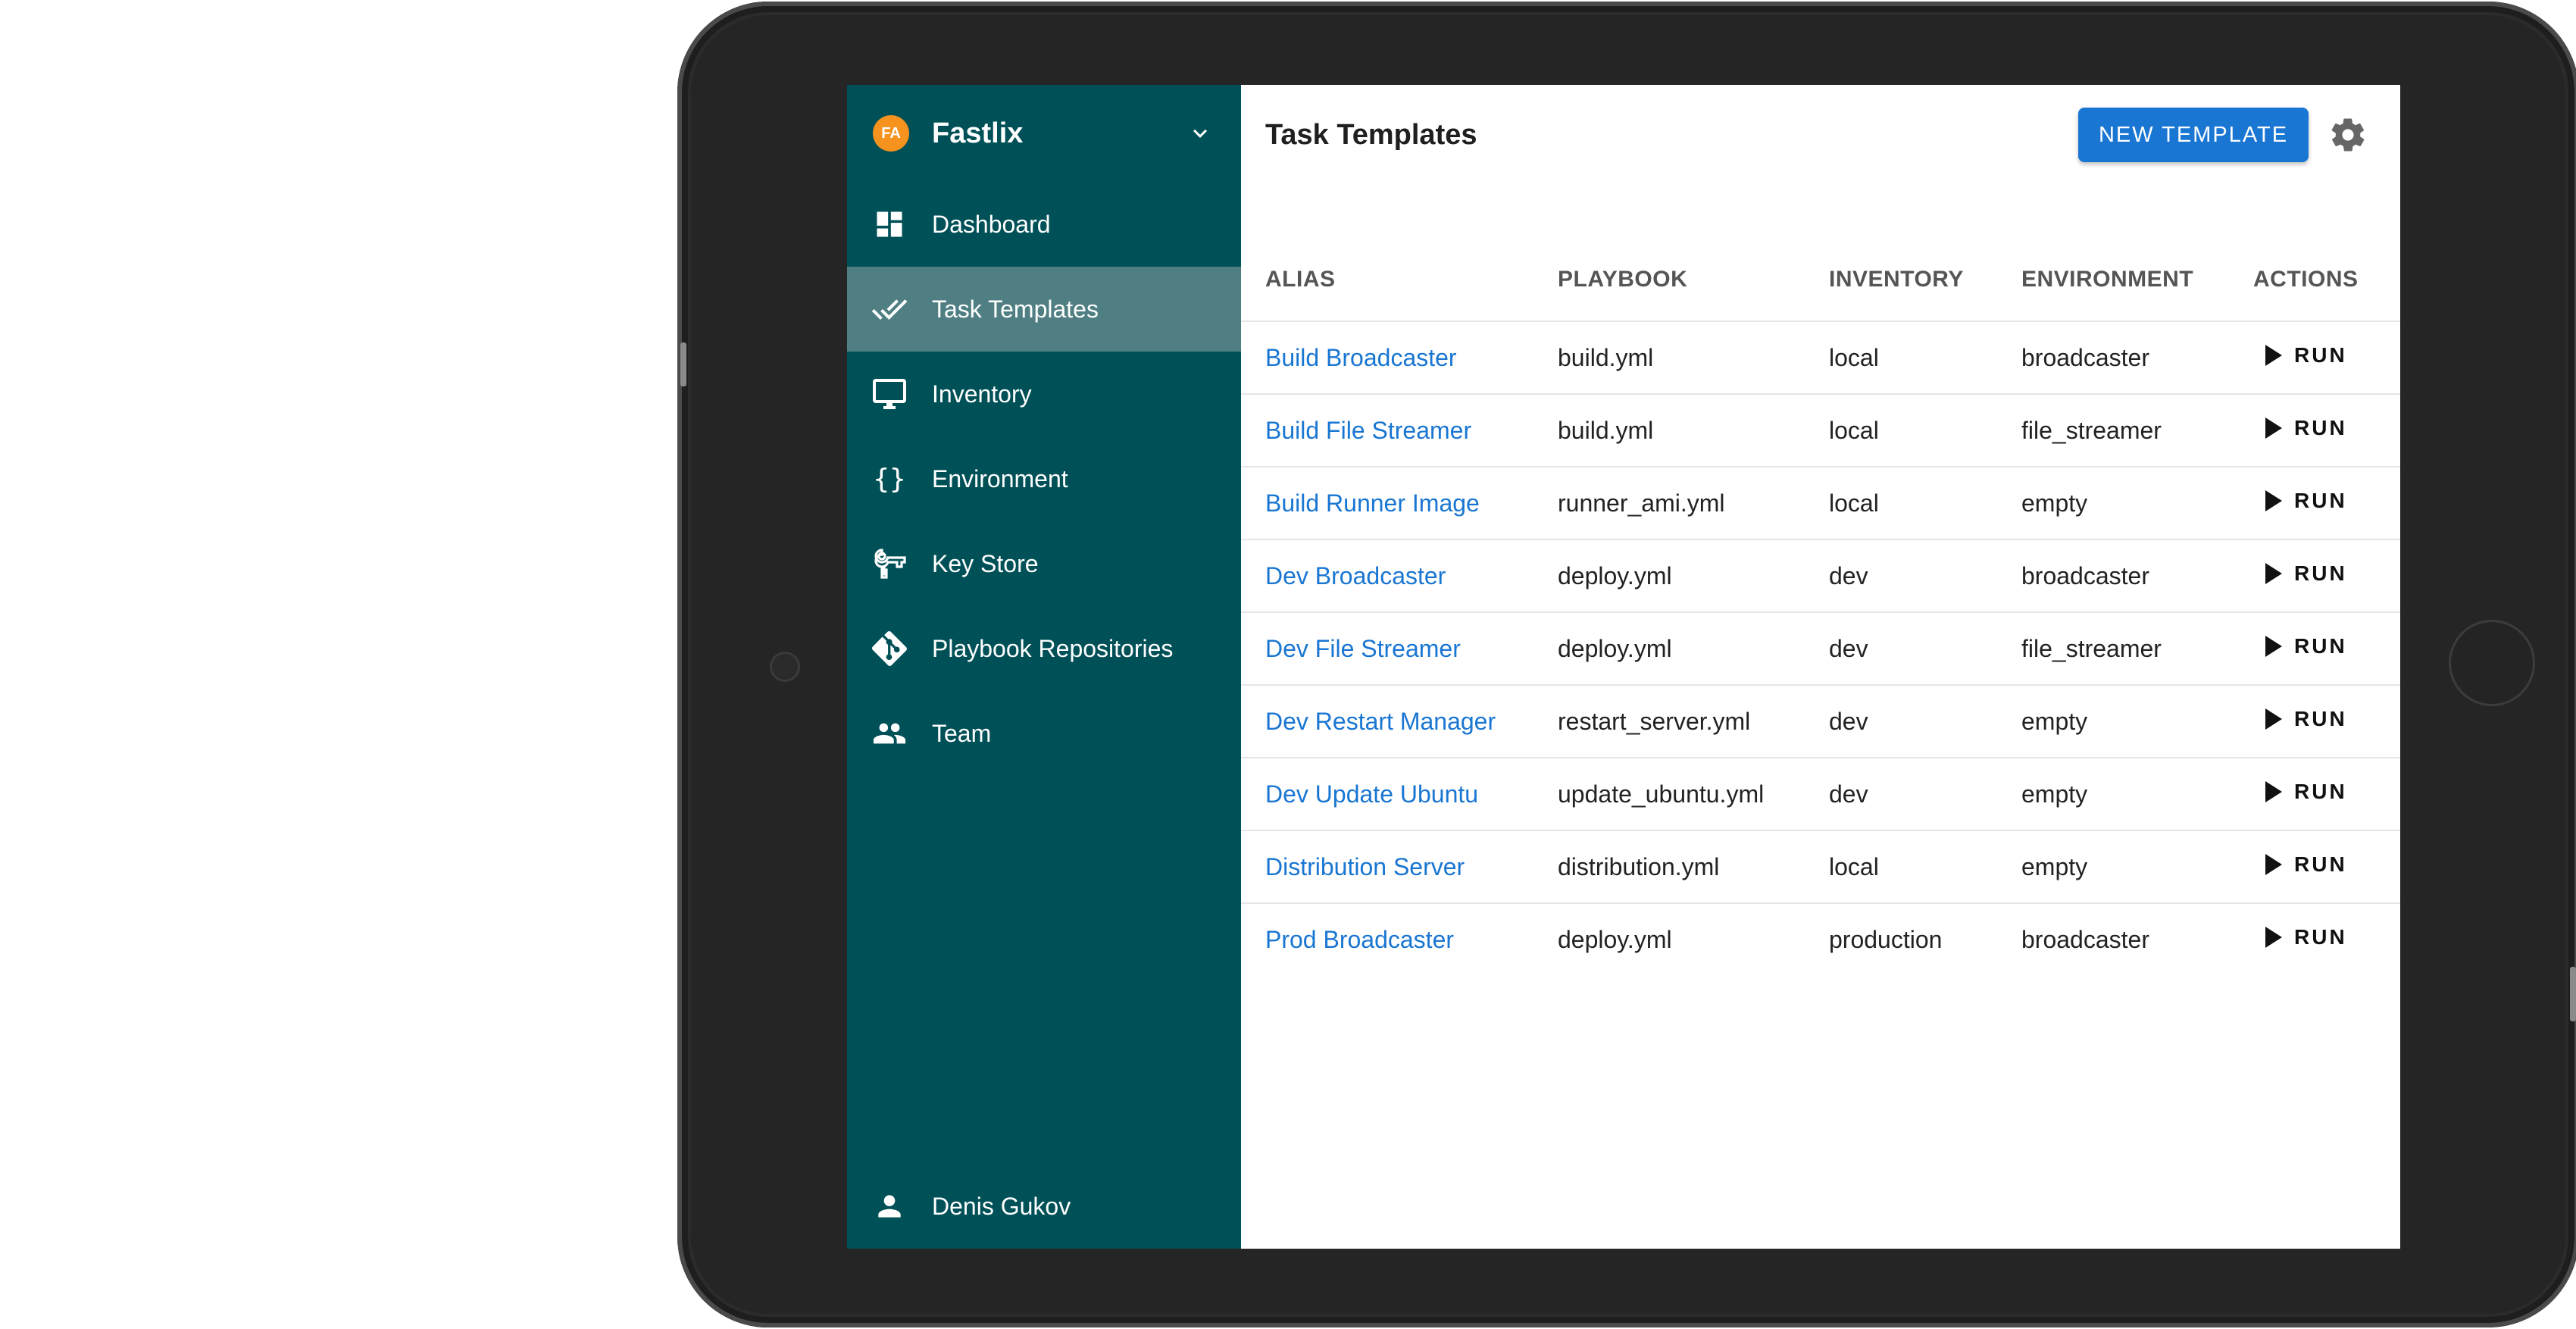 This screenshot has width=2576, height=1329. I want to click on project-avatar: FA, so click(891, 133).